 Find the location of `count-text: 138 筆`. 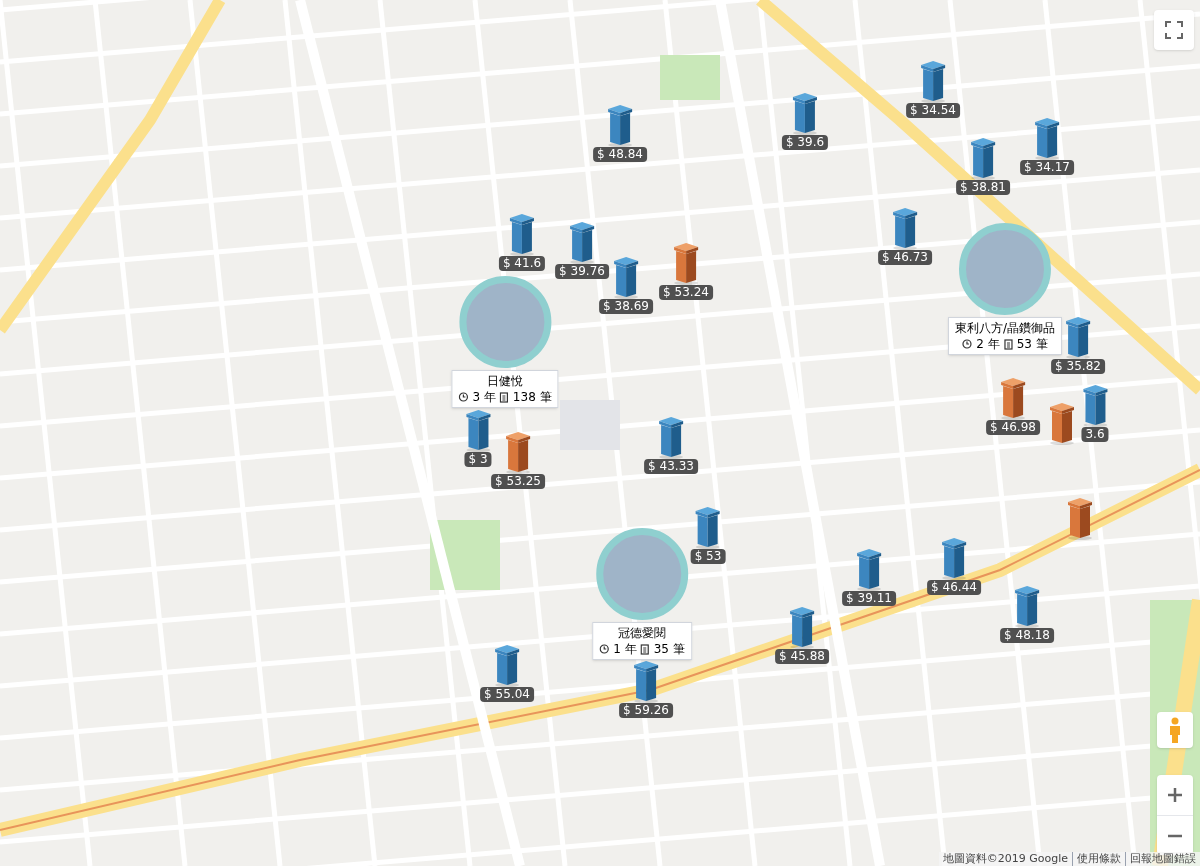

count-text: 138 筆 is located at coordinates (532, 397).